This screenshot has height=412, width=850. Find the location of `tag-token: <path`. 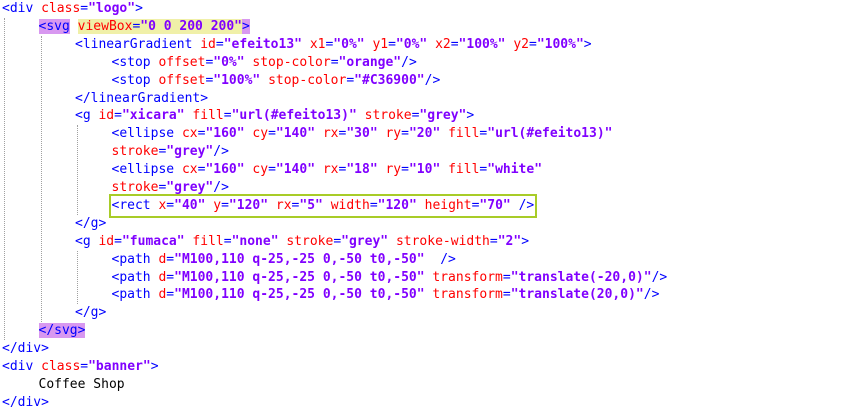

tag-token: <path is located at coordinates (135, 259).